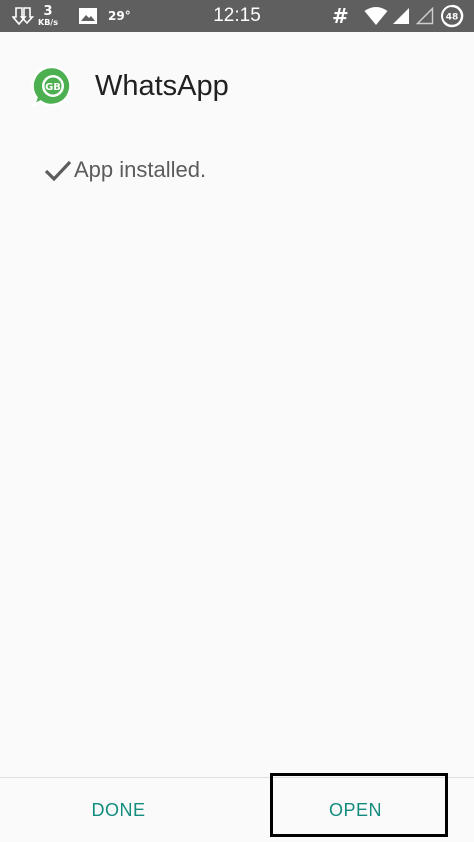  I want to click on install-message: App installed., so click(140, 169).